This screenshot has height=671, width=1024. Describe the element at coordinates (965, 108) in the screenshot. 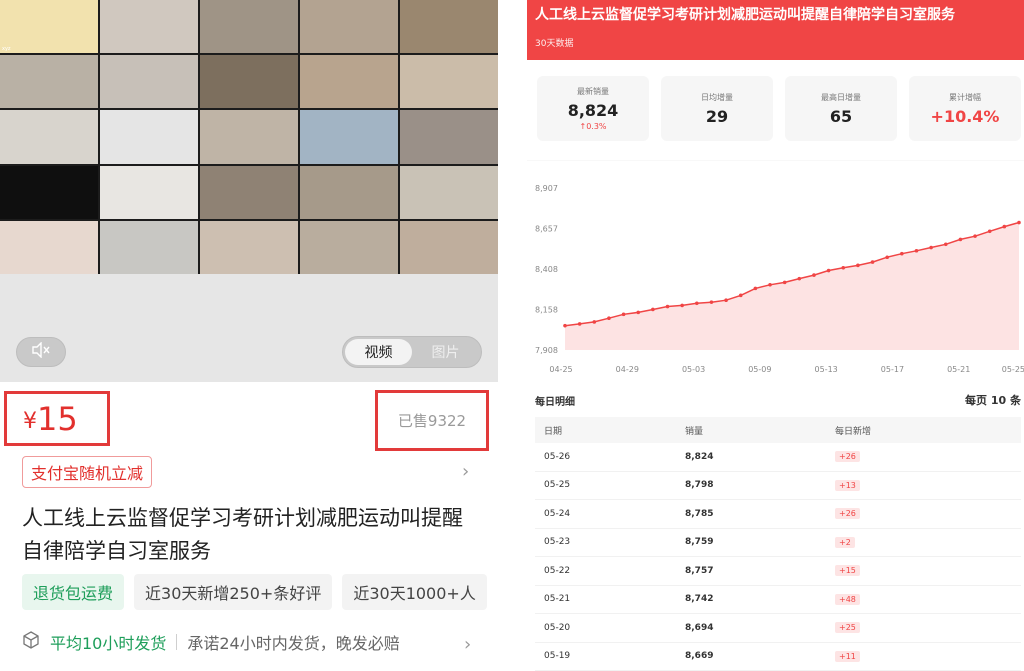

I see `kpi-cumulative-growth: 累计增幅 +10.4%` at that location.